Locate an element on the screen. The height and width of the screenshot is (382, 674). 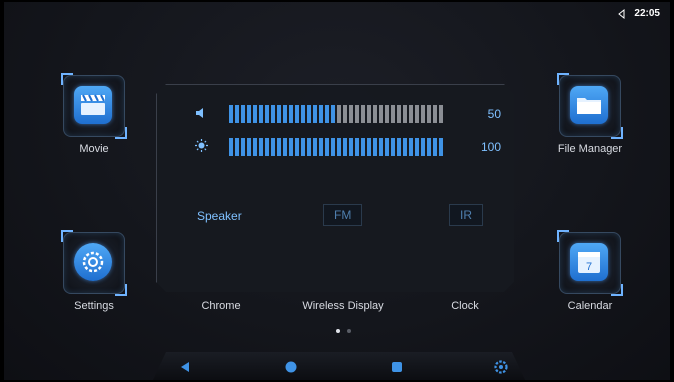
volume-value: 50 is located at coordinates (494, 114).